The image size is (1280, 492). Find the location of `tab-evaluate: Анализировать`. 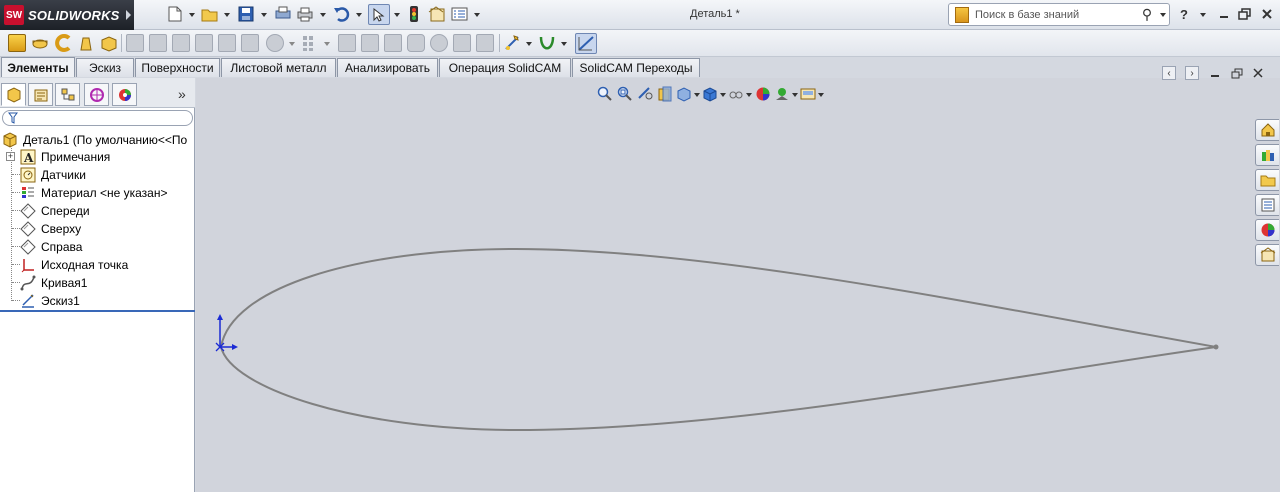

tab-evaluate: Анализировать is located at coordinates (387, 67).